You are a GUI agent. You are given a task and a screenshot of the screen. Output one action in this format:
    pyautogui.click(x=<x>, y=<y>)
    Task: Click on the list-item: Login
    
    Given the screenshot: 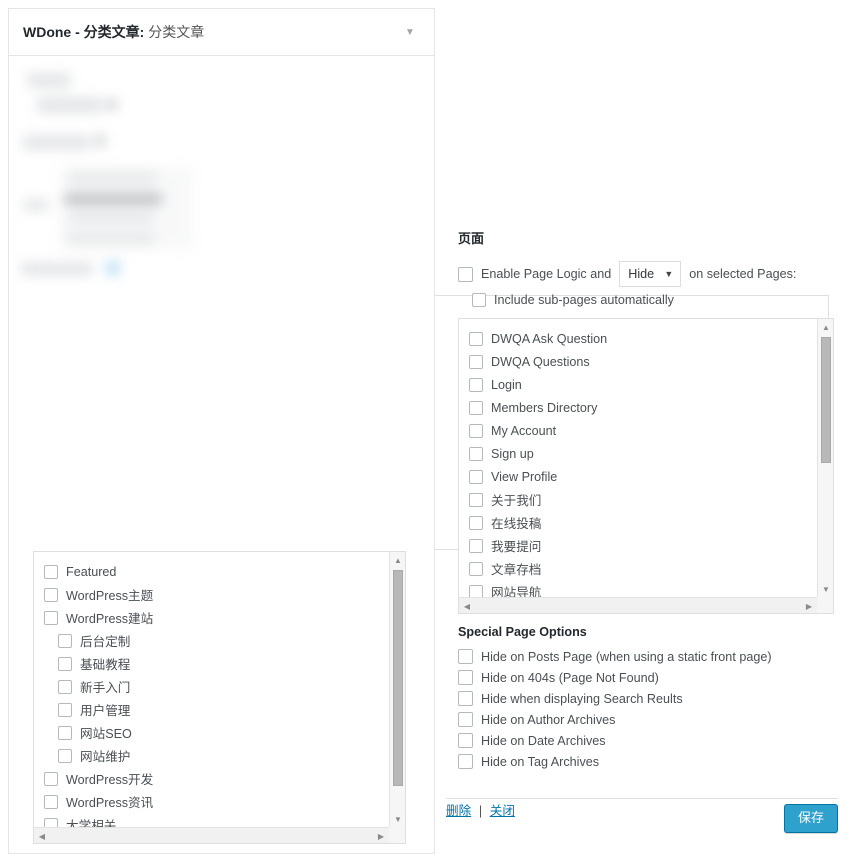 What is the action you would take?
    pyautogui.click(x=643, y=384)
    